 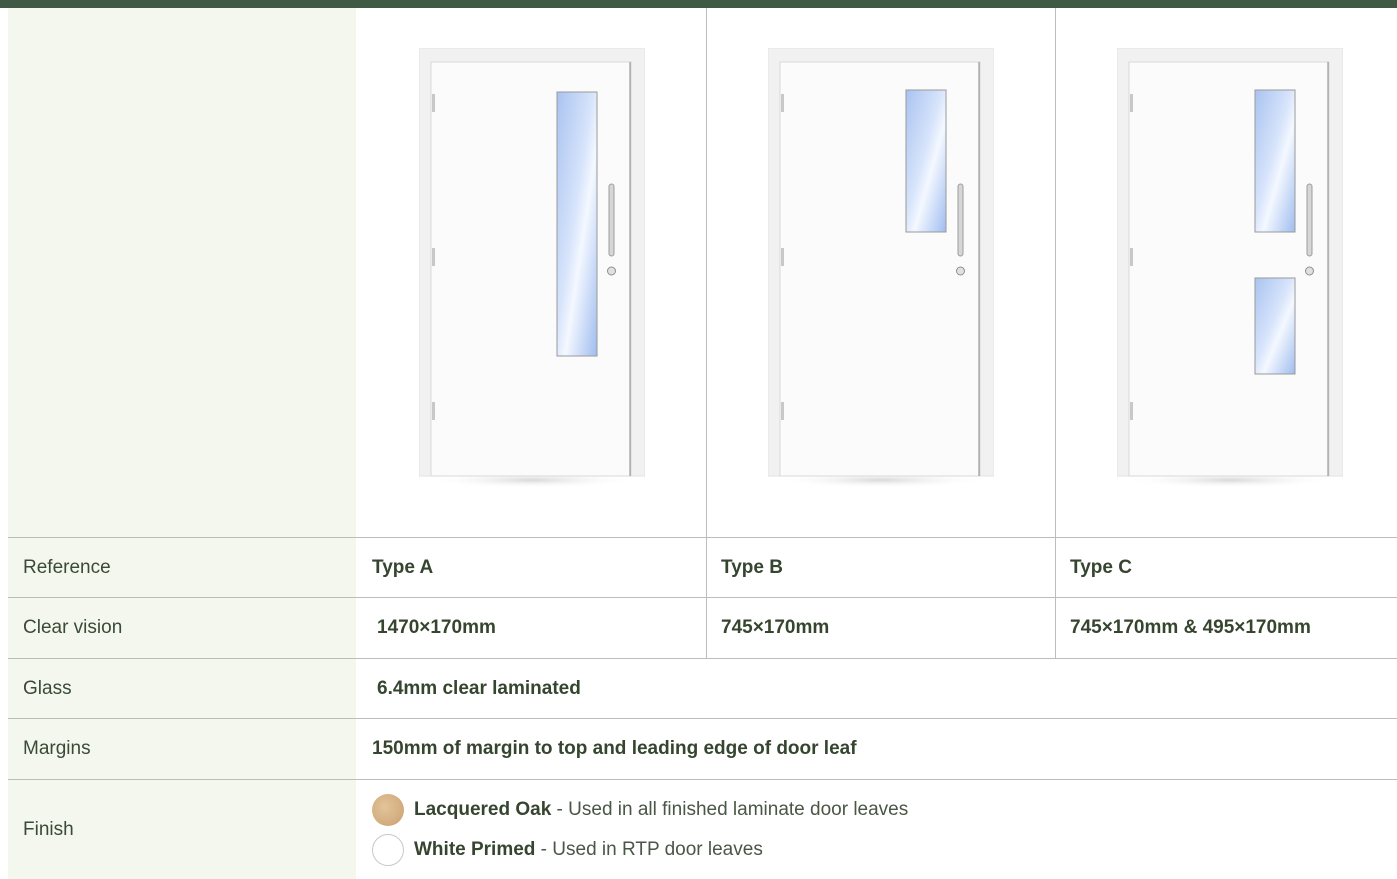 What do you see at coordinates (881, 268) in the screenshot?
I see `door-type-b-icon` at bounding box center [881, 268].